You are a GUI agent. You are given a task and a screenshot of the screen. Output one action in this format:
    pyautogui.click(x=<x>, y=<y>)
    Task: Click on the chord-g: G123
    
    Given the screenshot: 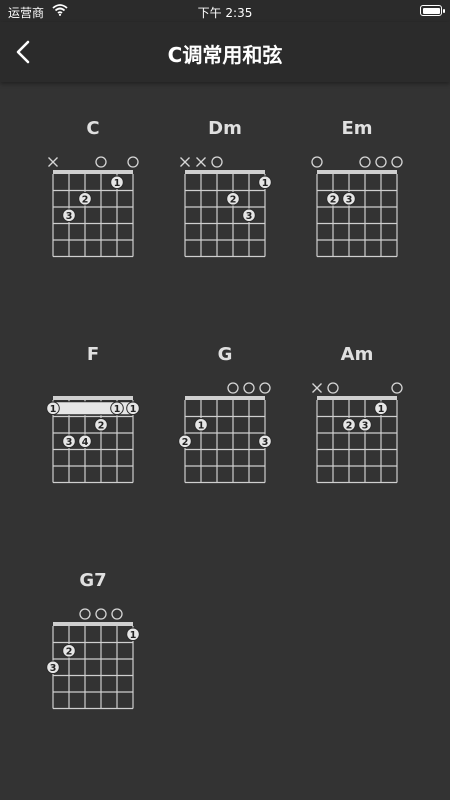 What is the action you would take?
    pyautogui.click(x=225, y=434)
    